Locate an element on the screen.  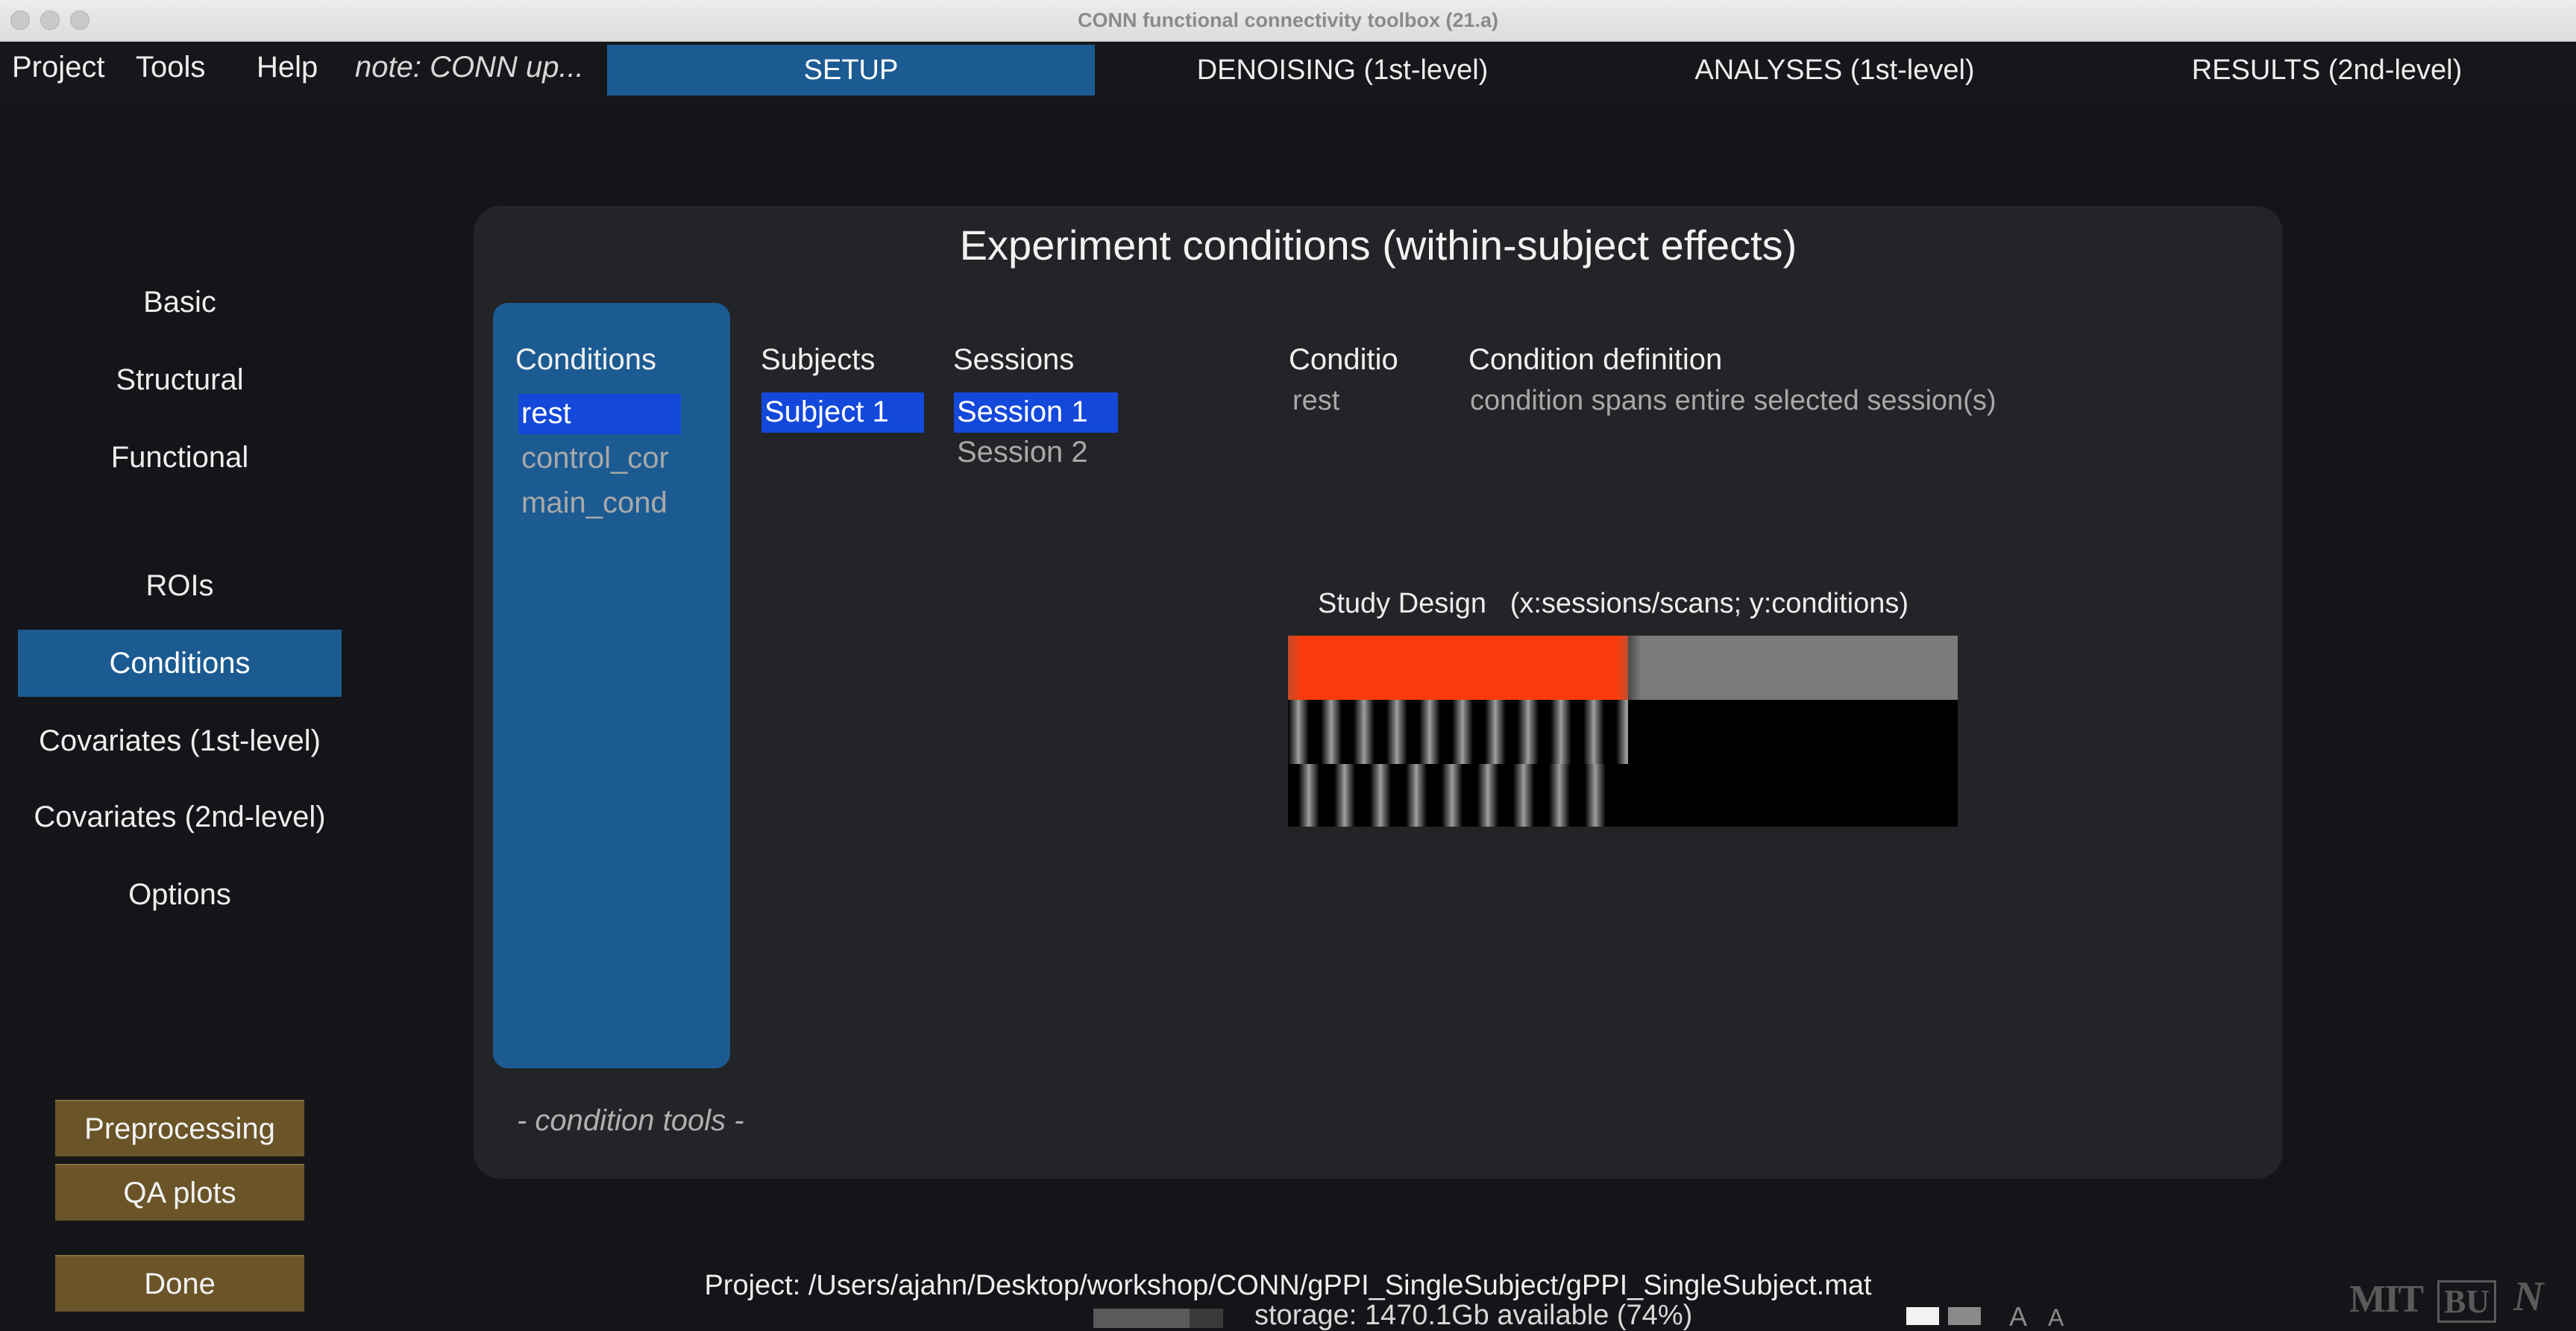
font-size-down: A is located at coordinates (2018, 1316).